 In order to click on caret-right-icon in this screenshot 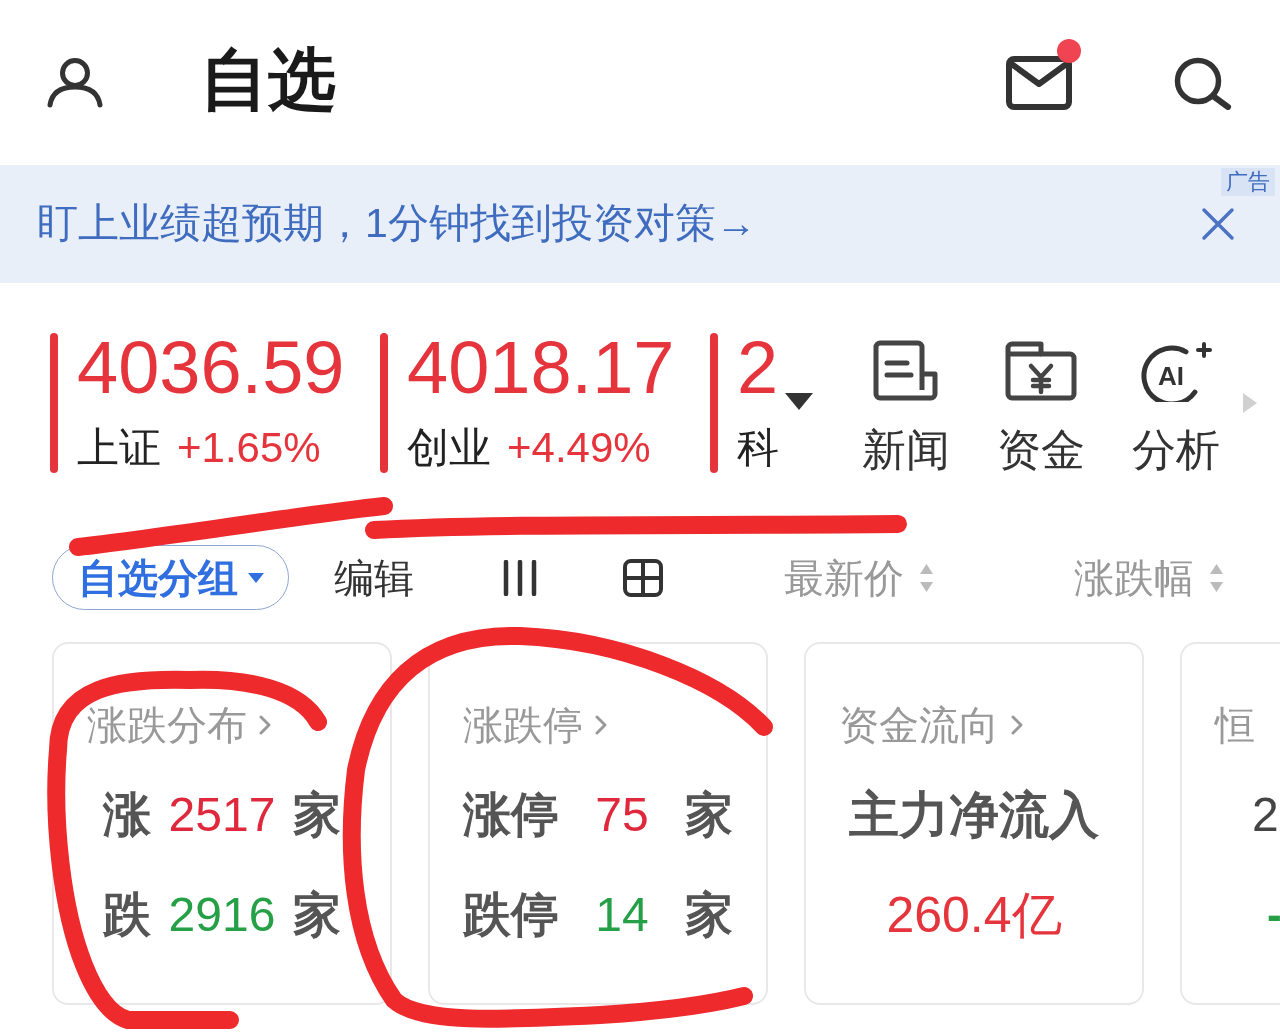, I will do `click(1250, 403)`.